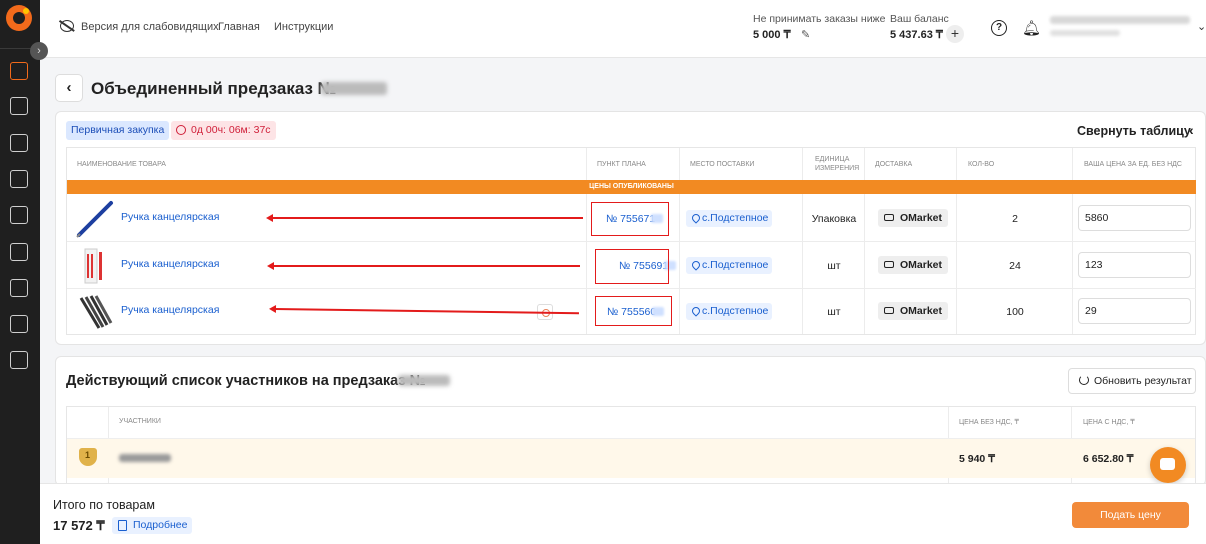  What do you see at coordinates (150, 27) in the screenshot?
I see `accessibility-link: Версия для слабовидящих` at bounding box center [150, 27].